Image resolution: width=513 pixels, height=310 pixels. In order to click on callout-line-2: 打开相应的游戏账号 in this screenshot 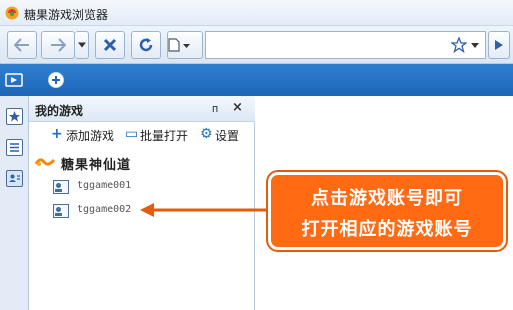, I will do `click(387, 229)`.